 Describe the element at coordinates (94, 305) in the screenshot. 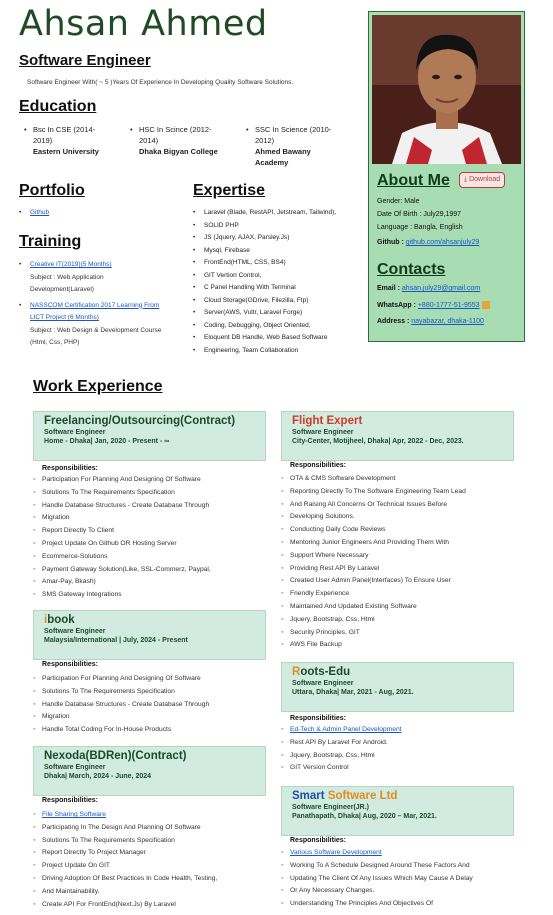

I see `training-link: NASSCOM Certification 2017 Learning From` at that location.